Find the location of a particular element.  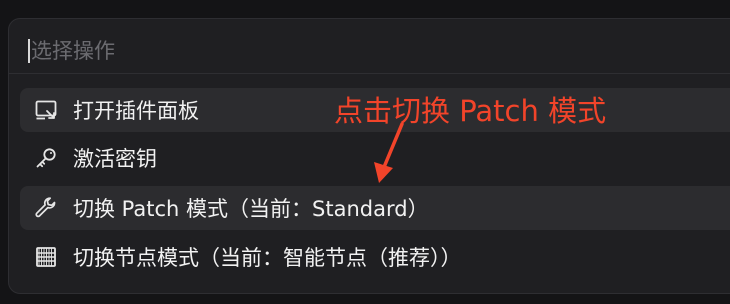

text-caret is located at coordinates (29, 51).